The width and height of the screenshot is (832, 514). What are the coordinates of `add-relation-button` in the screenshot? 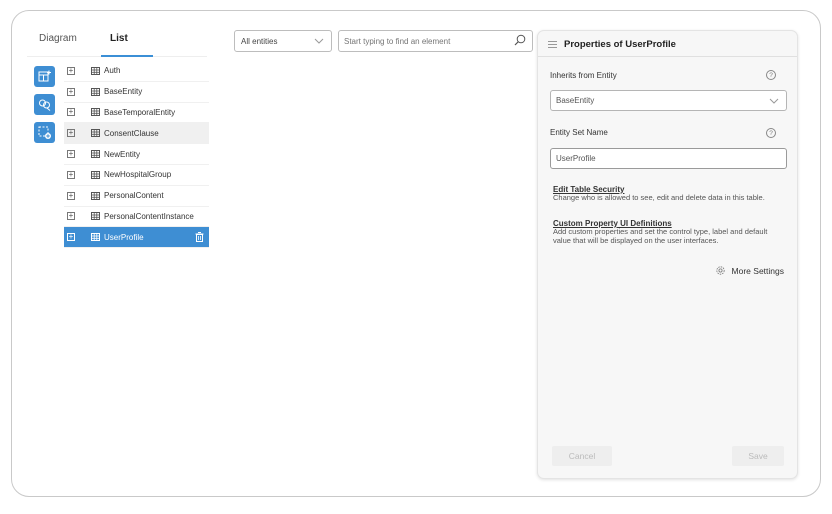 It's located at (44, 104).